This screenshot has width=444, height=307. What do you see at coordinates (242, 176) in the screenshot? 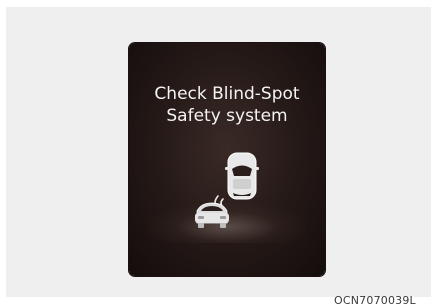
I see `own-vehicle-icon` at bounding box center [242, 176].